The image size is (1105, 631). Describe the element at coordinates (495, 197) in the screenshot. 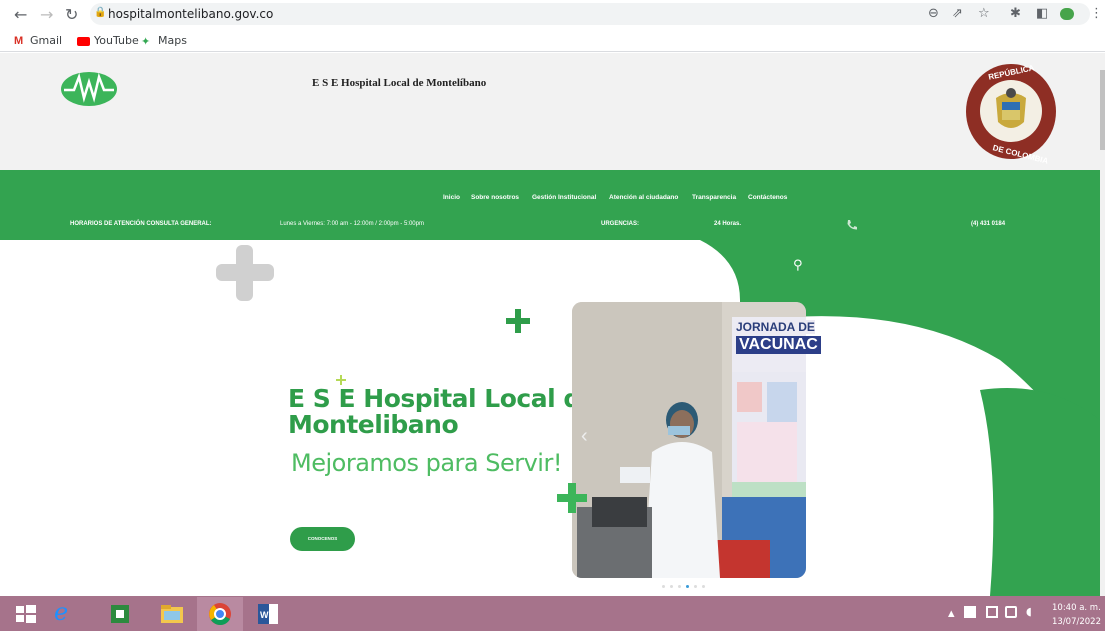

I see `menu-sobre-nosotros: Sobre nosotros` at that location.